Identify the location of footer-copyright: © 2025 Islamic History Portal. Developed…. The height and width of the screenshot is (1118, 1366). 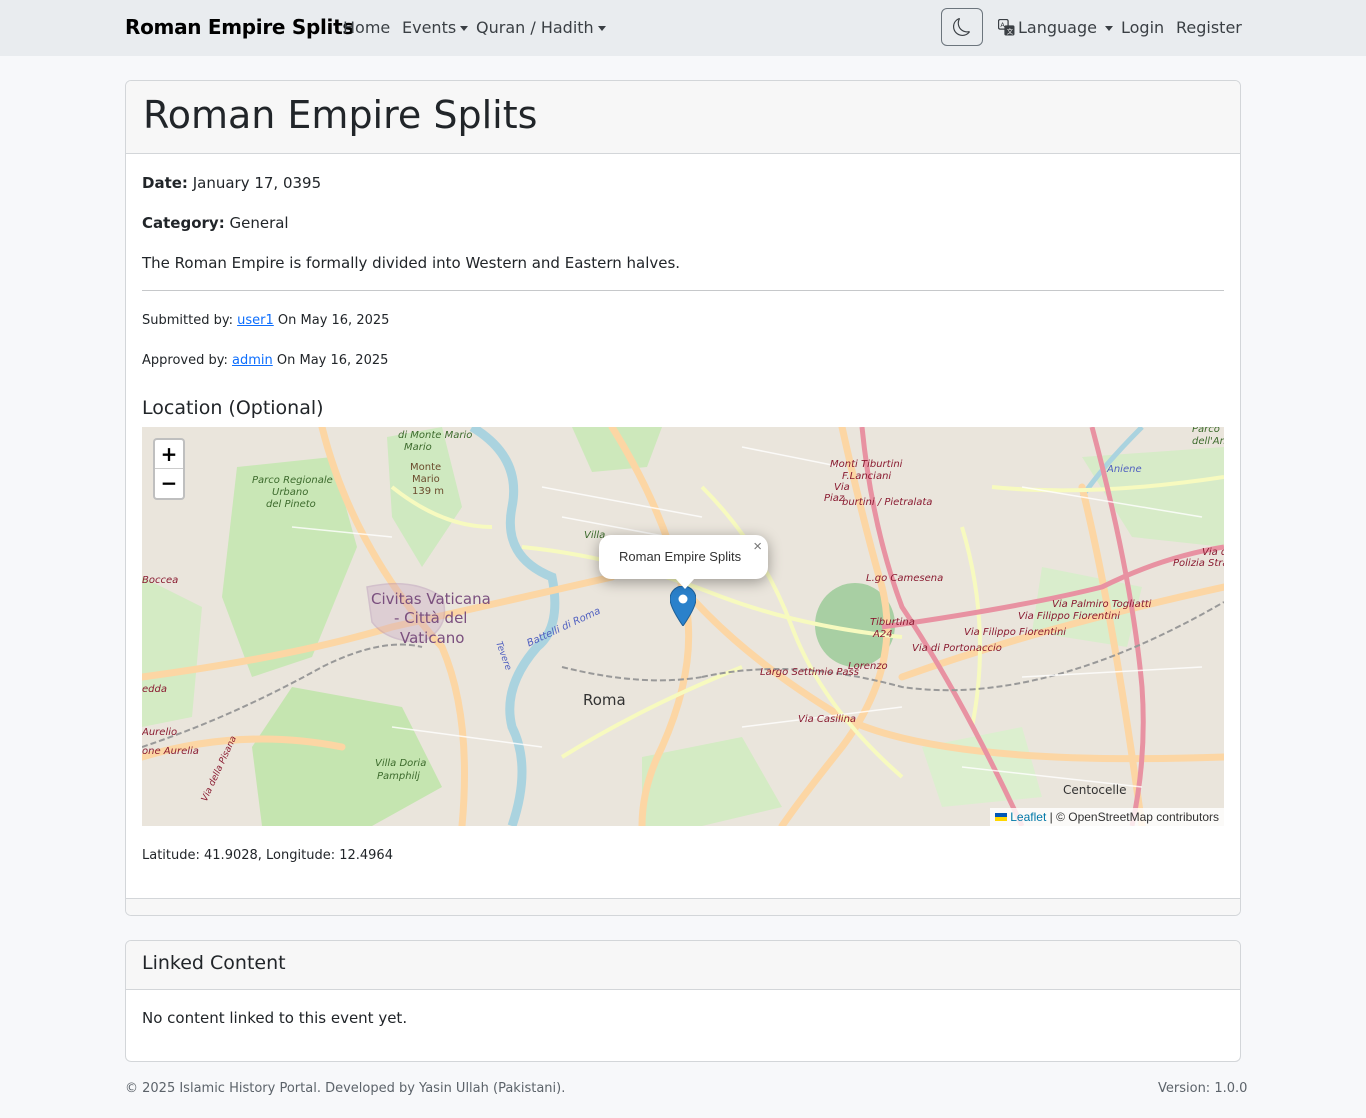
(345, 1088).